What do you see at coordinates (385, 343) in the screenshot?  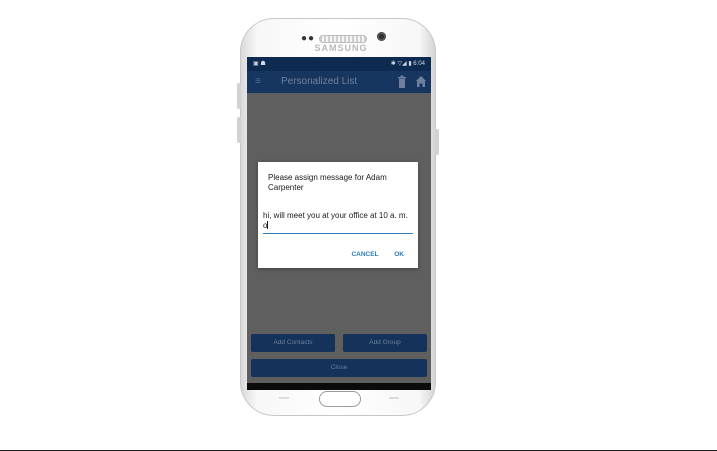 I see `add-group-button: Add Group` at bounding box center [385, 343].